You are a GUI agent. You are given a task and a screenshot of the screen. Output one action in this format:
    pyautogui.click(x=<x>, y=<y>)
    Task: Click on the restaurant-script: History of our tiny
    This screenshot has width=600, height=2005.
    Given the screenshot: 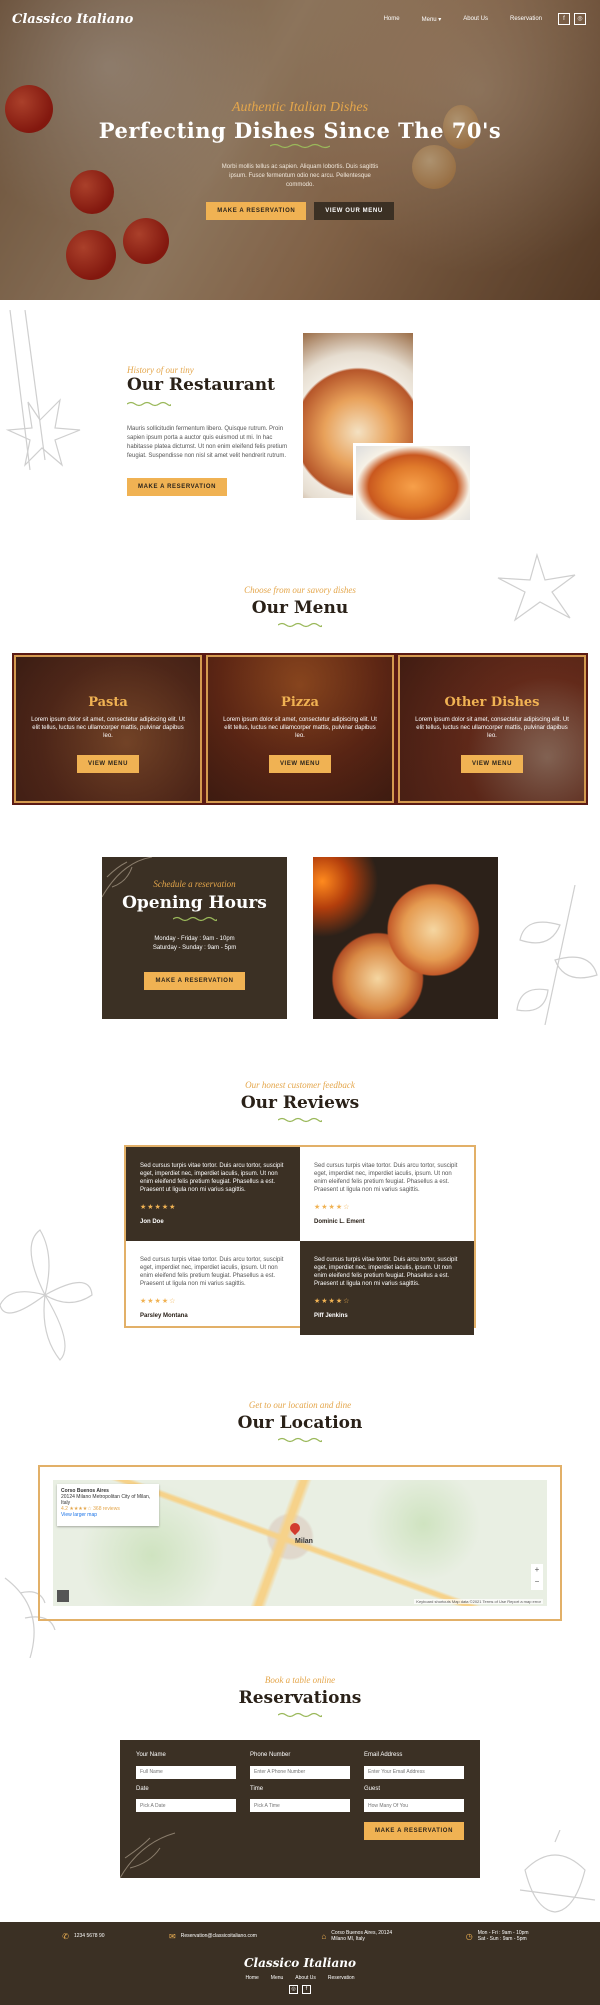 What is the action you would take?
    pyautogui.click(x=160, y=370)
    